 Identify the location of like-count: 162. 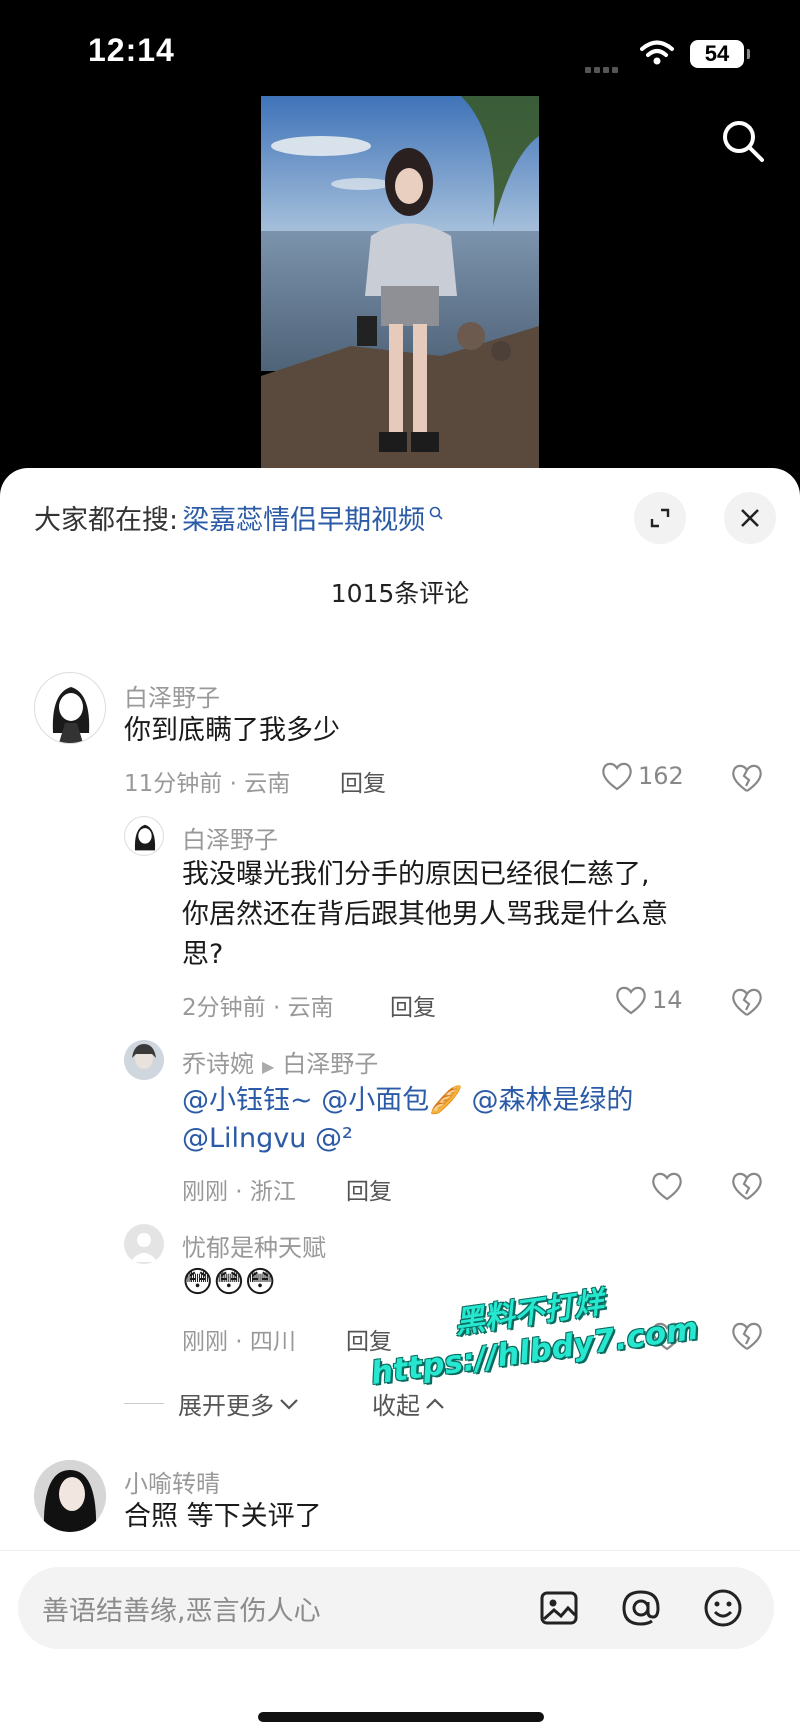
(661, 776).